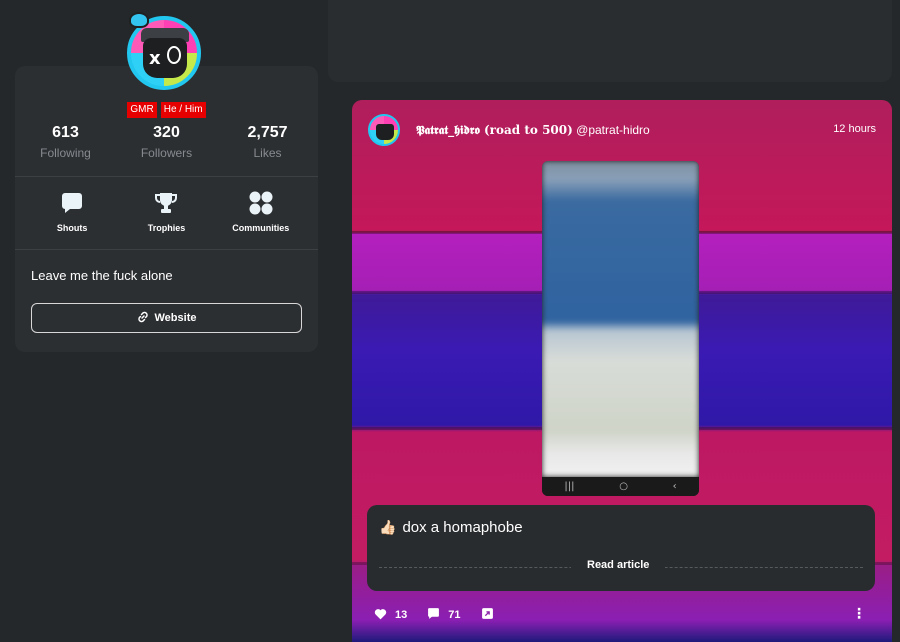 This screenshot has width=900, height=642. Describe the element at coordinates (859, 614) in the screenshot. I see `more-options-icon: ⋮` at that location.